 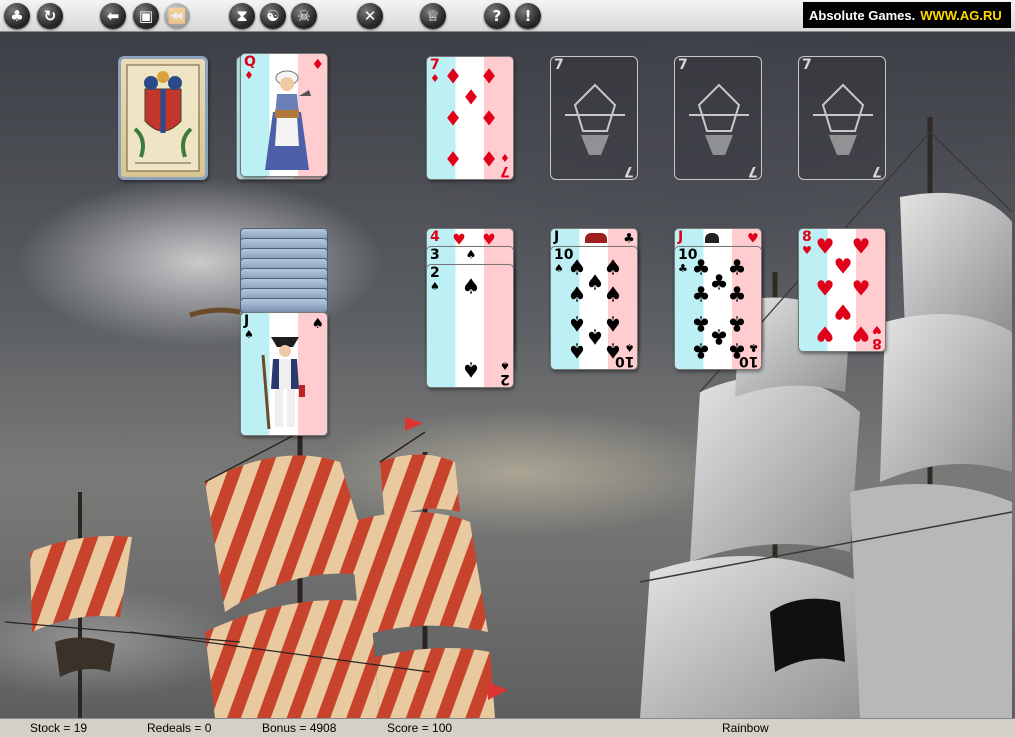 What do you see at coordinates (288, 120) in the screenshot?
I see `queen-figure` at bounding box center [288, 120].